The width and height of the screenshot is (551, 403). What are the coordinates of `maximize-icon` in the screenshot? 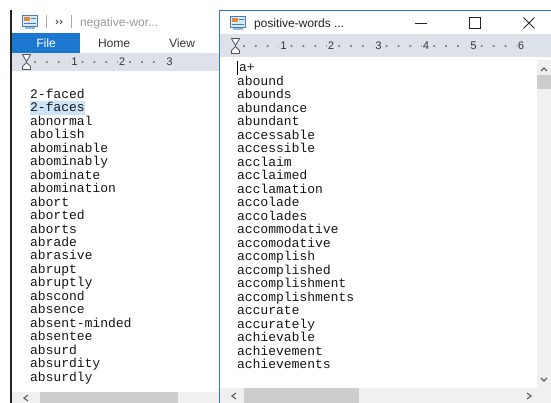 It's located at (475, 22).